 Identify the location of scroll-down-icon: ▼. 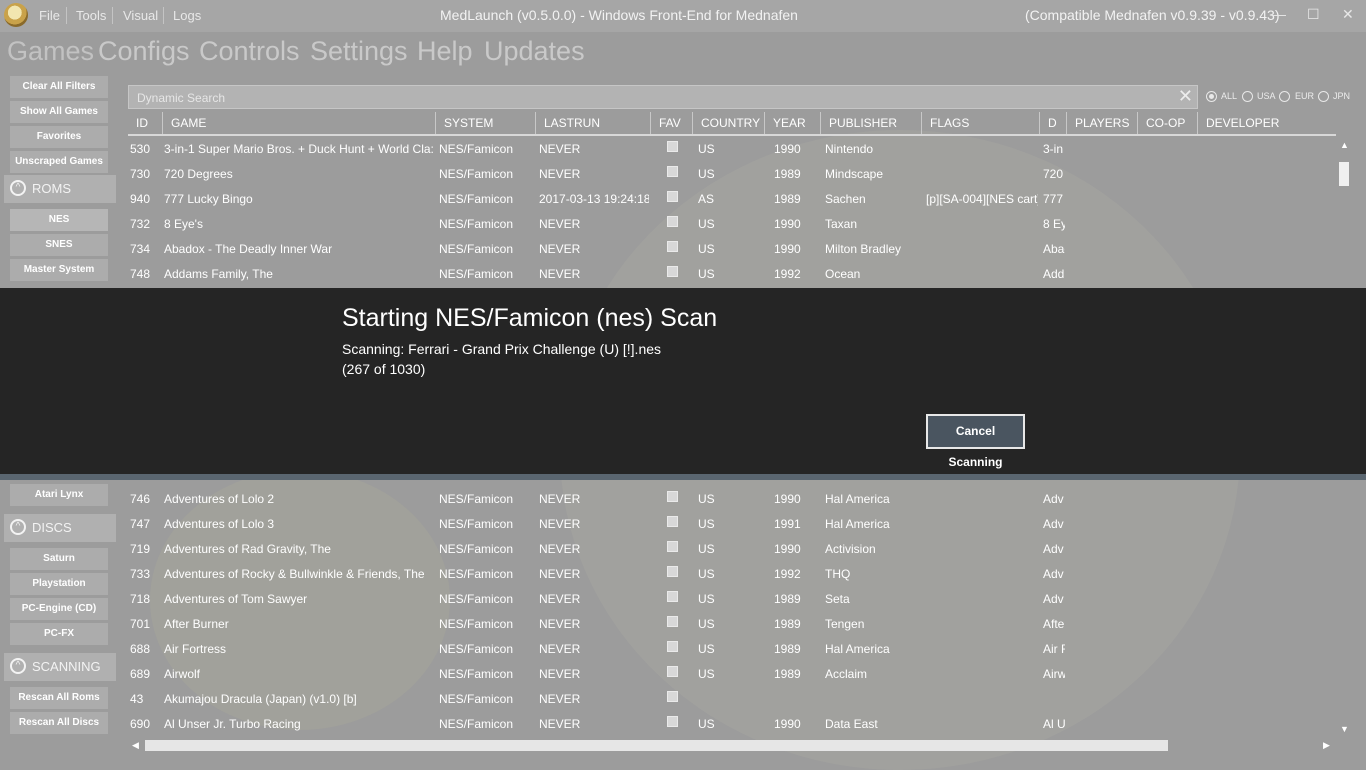
(1344, 729).